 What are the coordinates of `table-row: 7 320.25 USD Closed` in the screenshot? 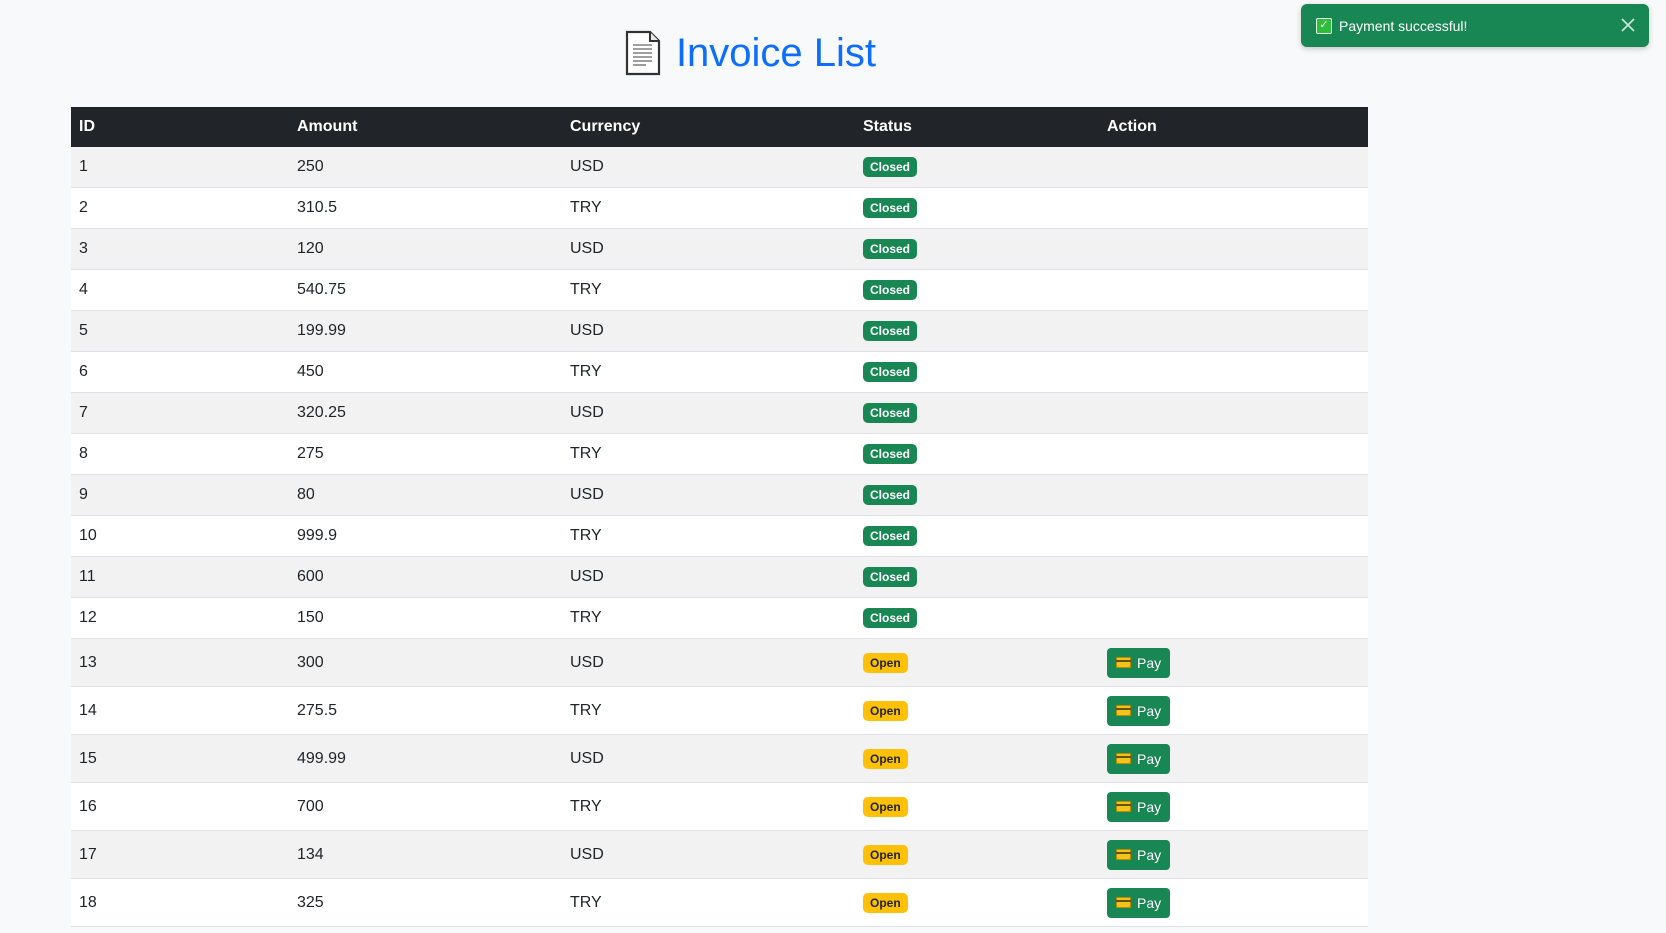 It's located at (719, 413).